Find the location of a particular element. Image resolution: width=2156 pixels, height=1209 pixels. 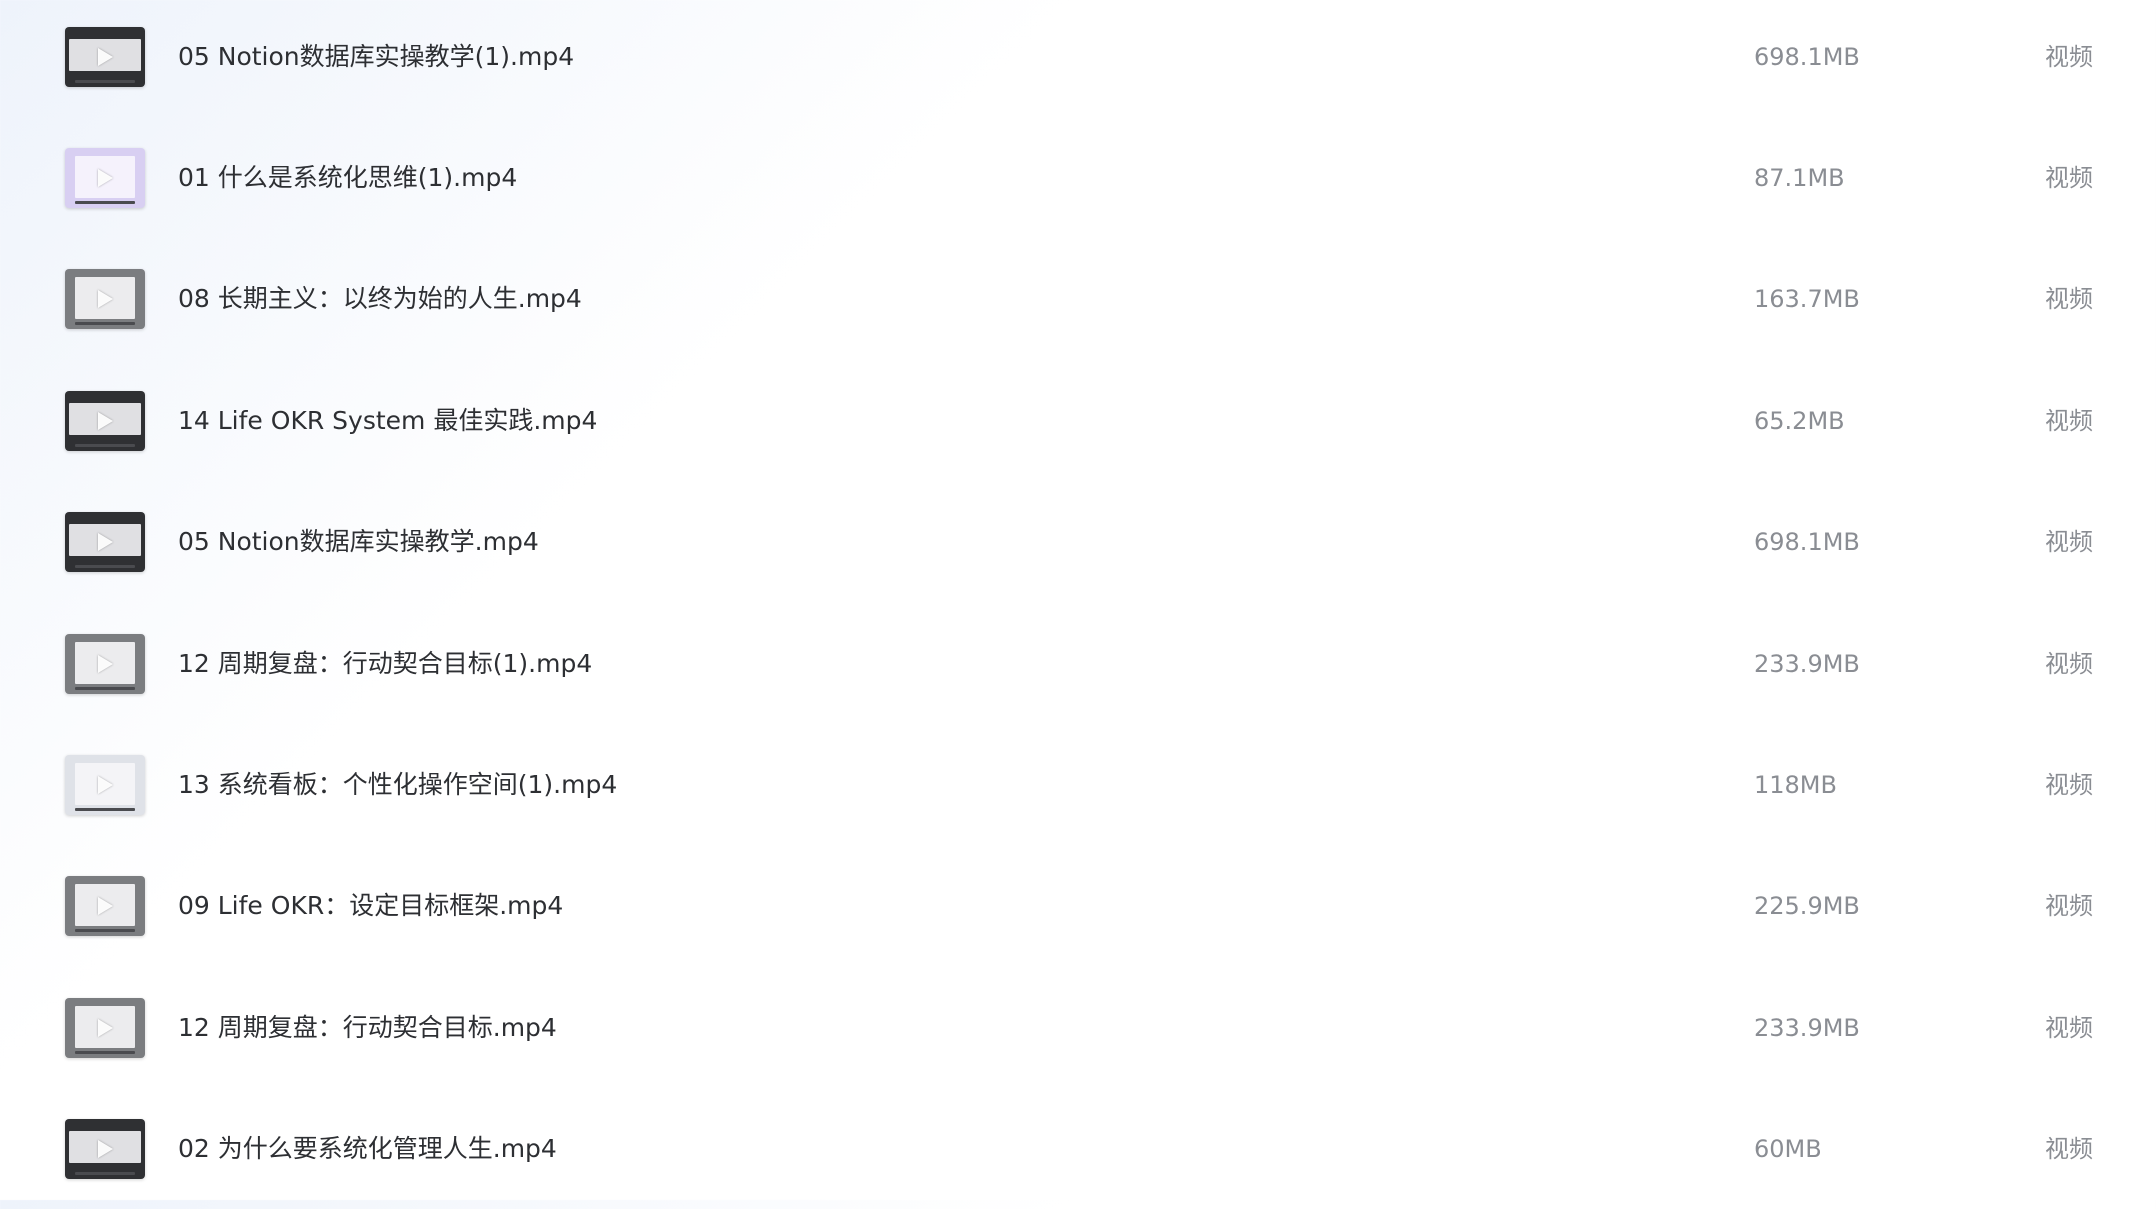

file-row: 05 Notion数据库实操教学(1).mp4 698.1MB 视频 is located at coordinates (1078, 58).